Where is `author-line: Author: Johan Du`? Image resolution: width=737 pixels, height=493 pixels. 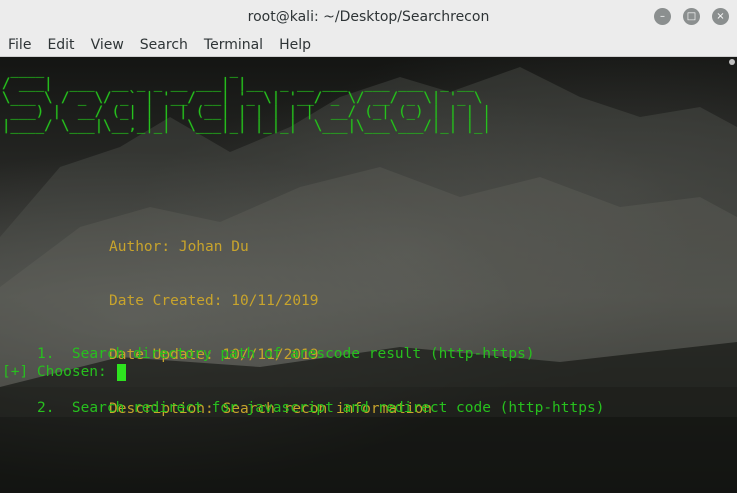 author-line: Author: Johan Du is located at coordinates (179, 247).